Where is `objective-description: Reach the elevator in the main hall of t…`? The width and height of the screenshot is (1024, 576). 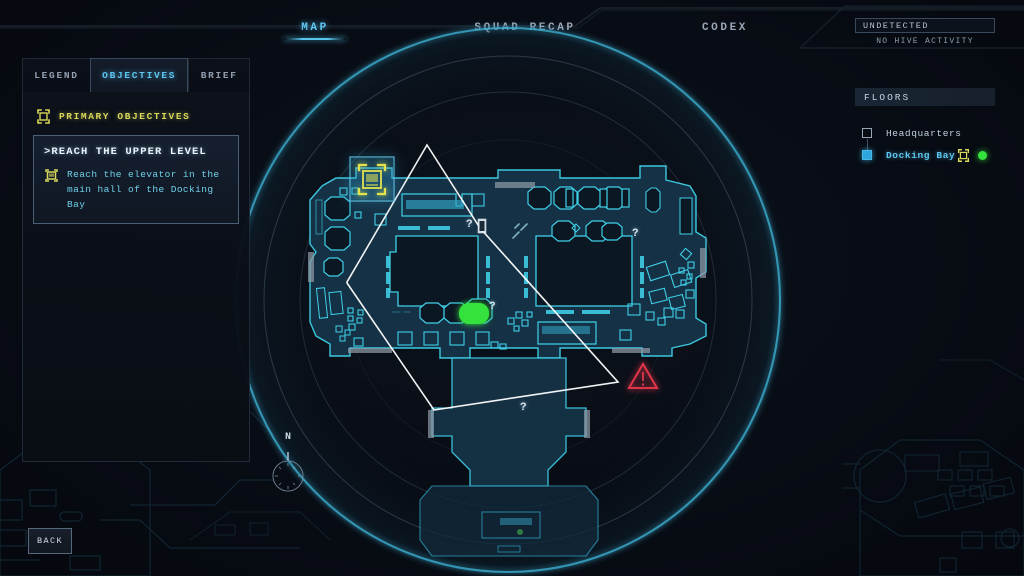
objective-description: Reach the elevator in the main hall of t… is located at coordinates (143, 189).